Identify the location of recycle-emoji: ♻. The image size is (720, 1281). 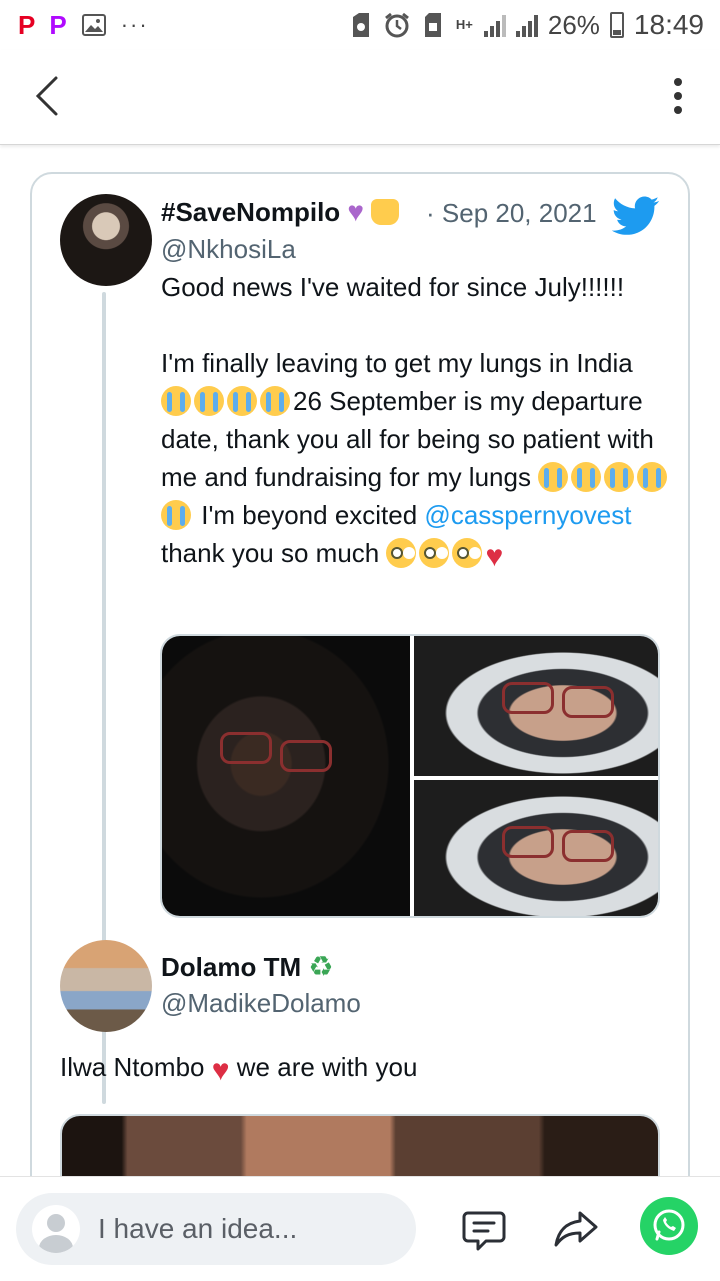
(321, 966).